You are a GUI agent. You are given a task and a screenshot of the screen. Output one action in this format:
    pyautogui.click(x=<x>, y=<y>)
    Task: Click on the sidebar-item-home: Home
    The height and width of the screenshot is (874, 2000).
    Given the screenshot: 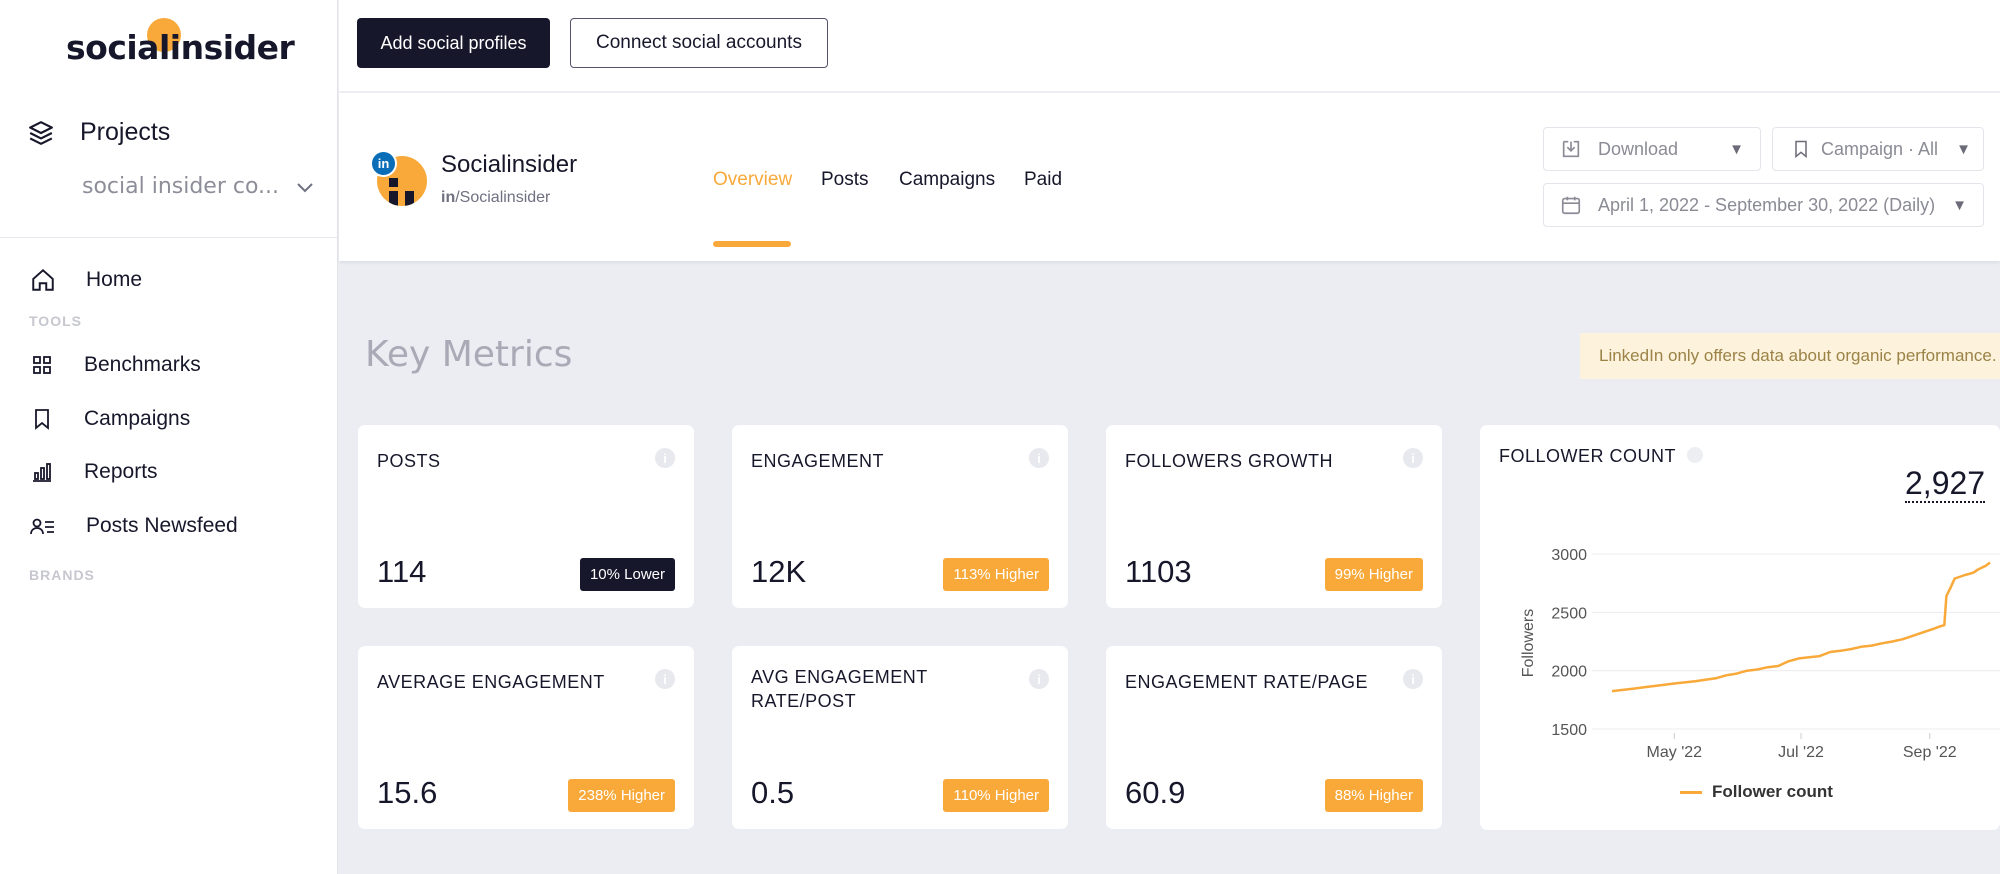 What is the action you would take?
    pyautogui.click(x=86, y=280)
    